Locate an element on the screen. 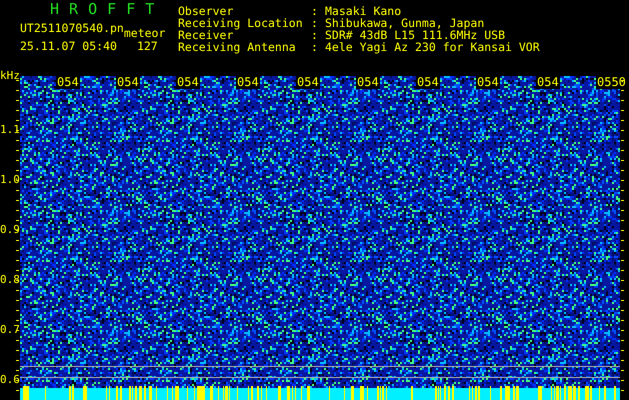 Image resolution: width=629 pixels, height=400 pixels. app-title: H R O F F T is located at coordinates (102, 9).